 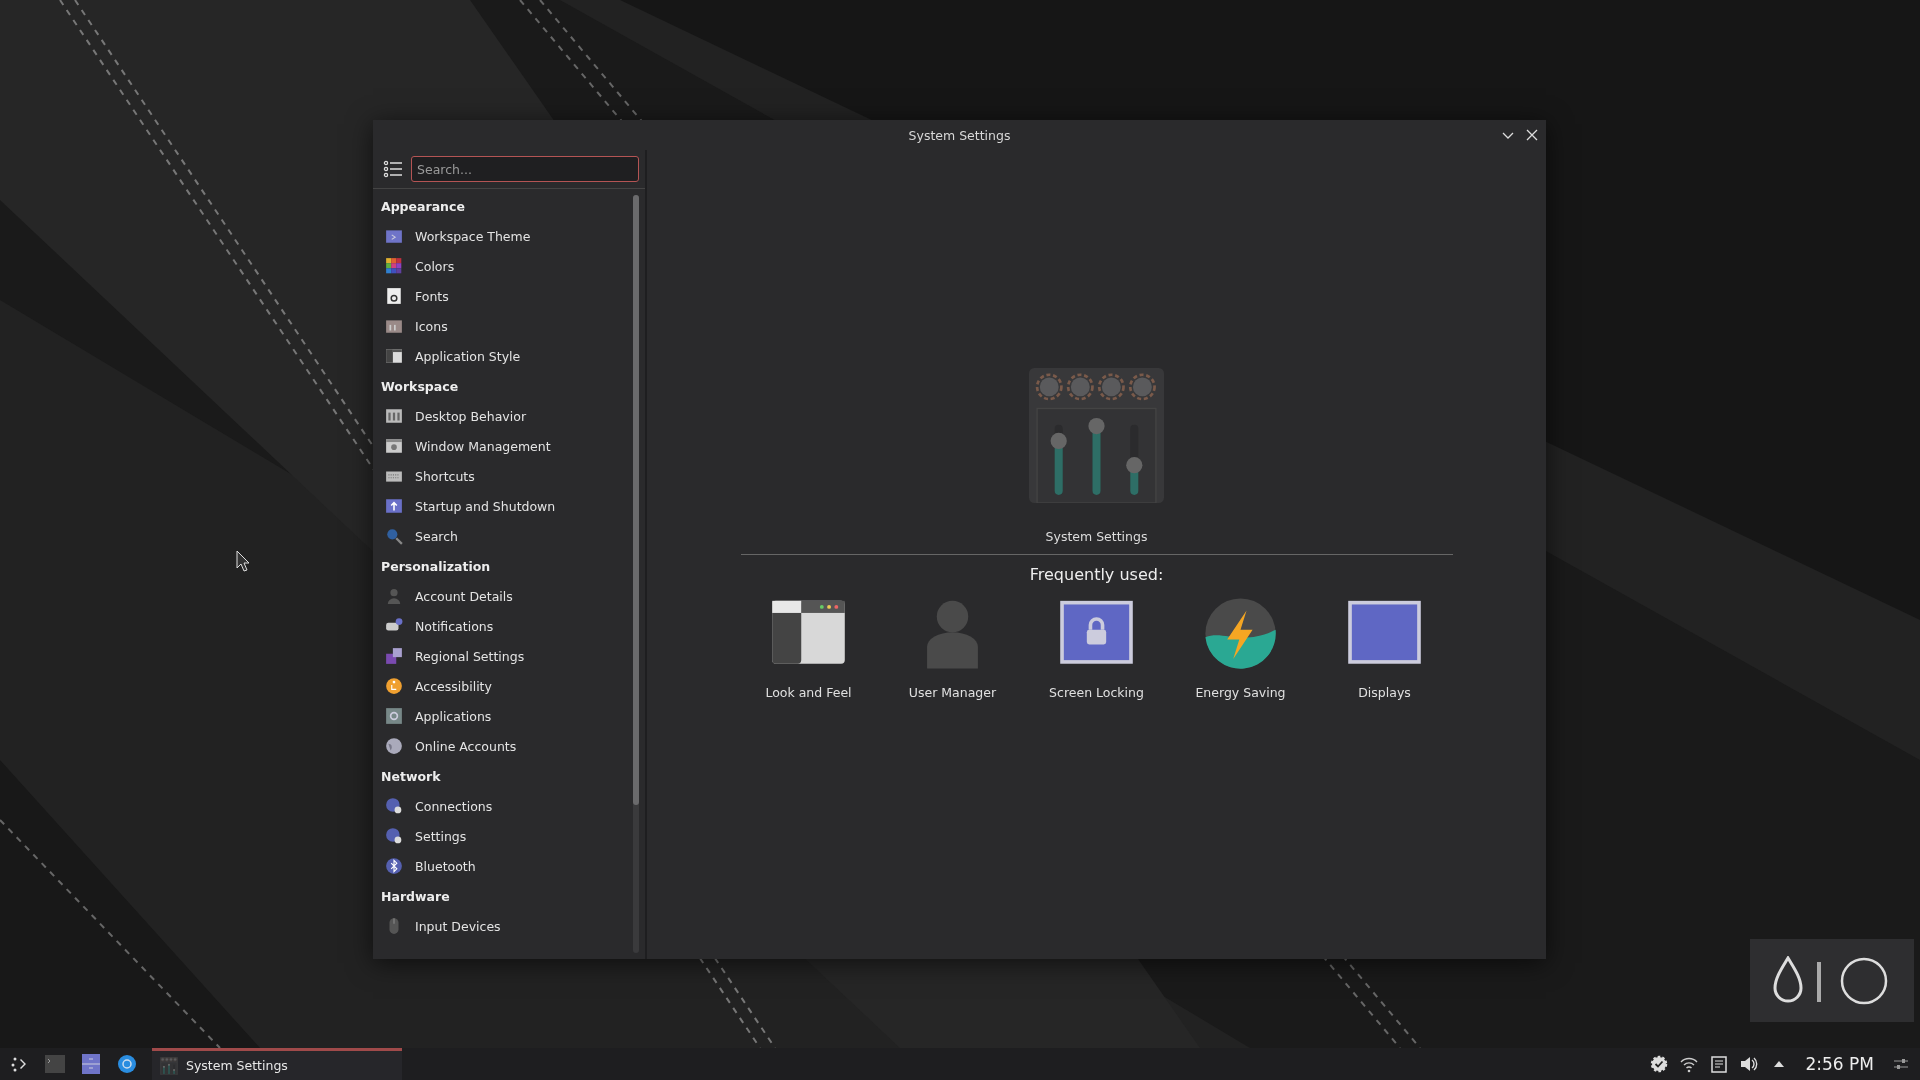 What do you see at coordinates (1096, 648) in the screenshot?
I see `shortcut-item: Screen Locking` at bounding box center [1096, 648].